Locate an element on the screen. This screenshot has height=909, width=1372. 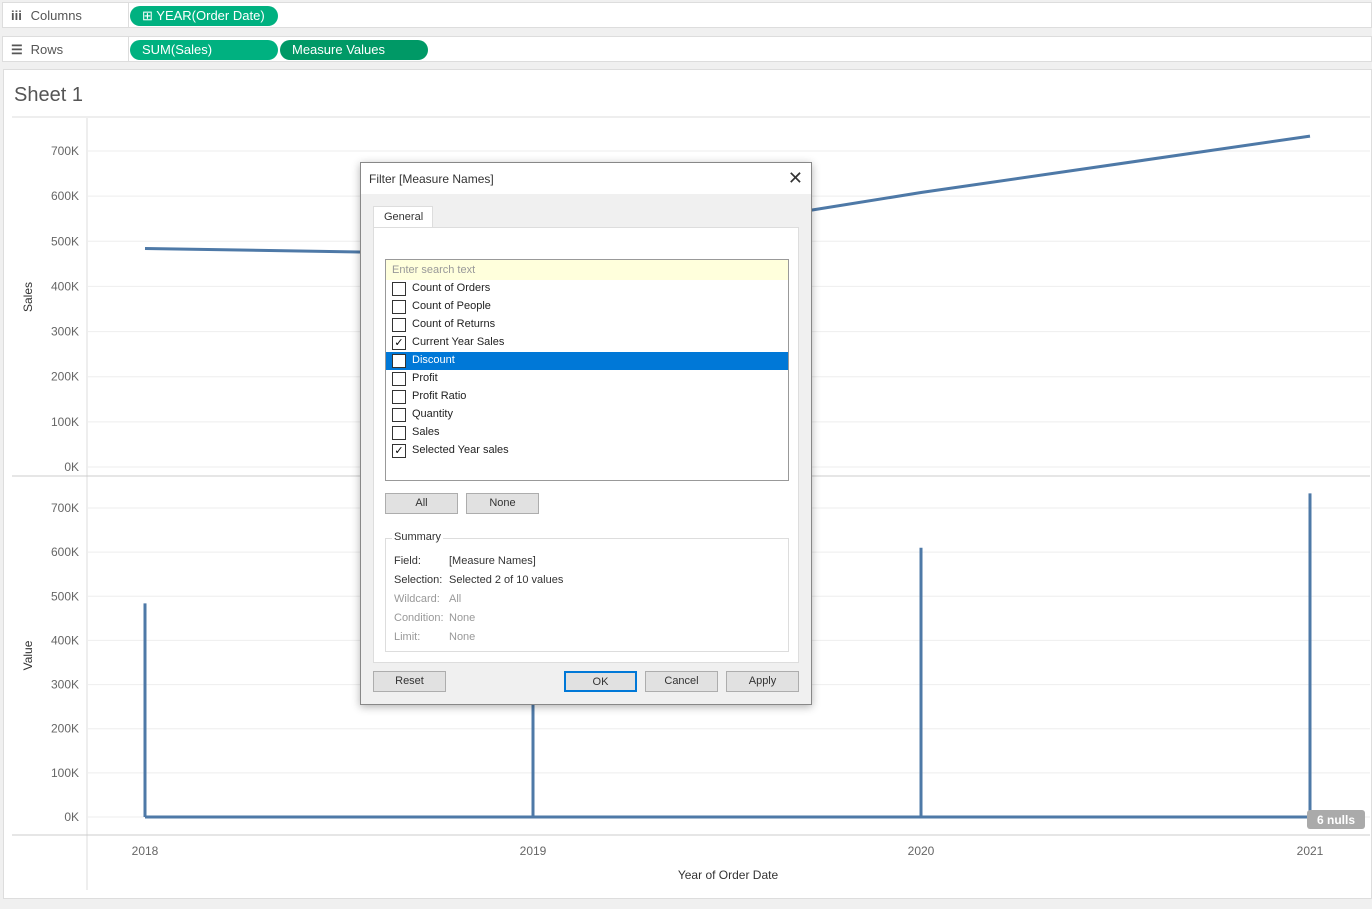
ok-button: OK is located at coordinates (600, 681).